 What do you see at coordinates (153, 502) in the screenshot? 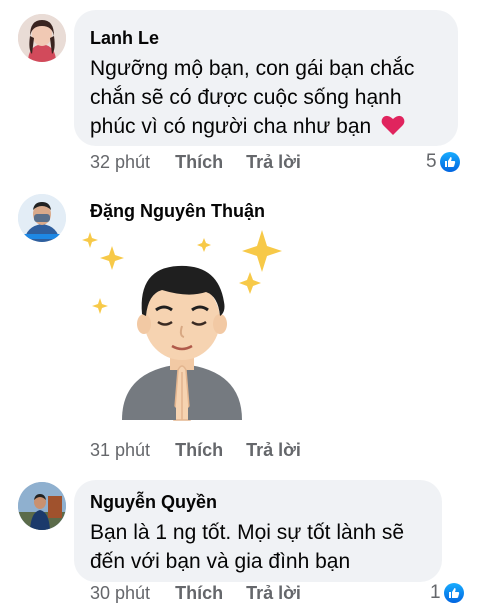
I see `comment-author: Nguyễn Quyền` at bounding box center [153, 502].